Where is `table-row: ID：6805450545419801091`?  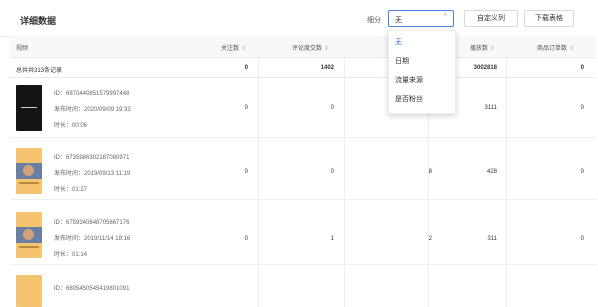
table-row: ID：6805450545419801091 is located at coordinates (303, 289).